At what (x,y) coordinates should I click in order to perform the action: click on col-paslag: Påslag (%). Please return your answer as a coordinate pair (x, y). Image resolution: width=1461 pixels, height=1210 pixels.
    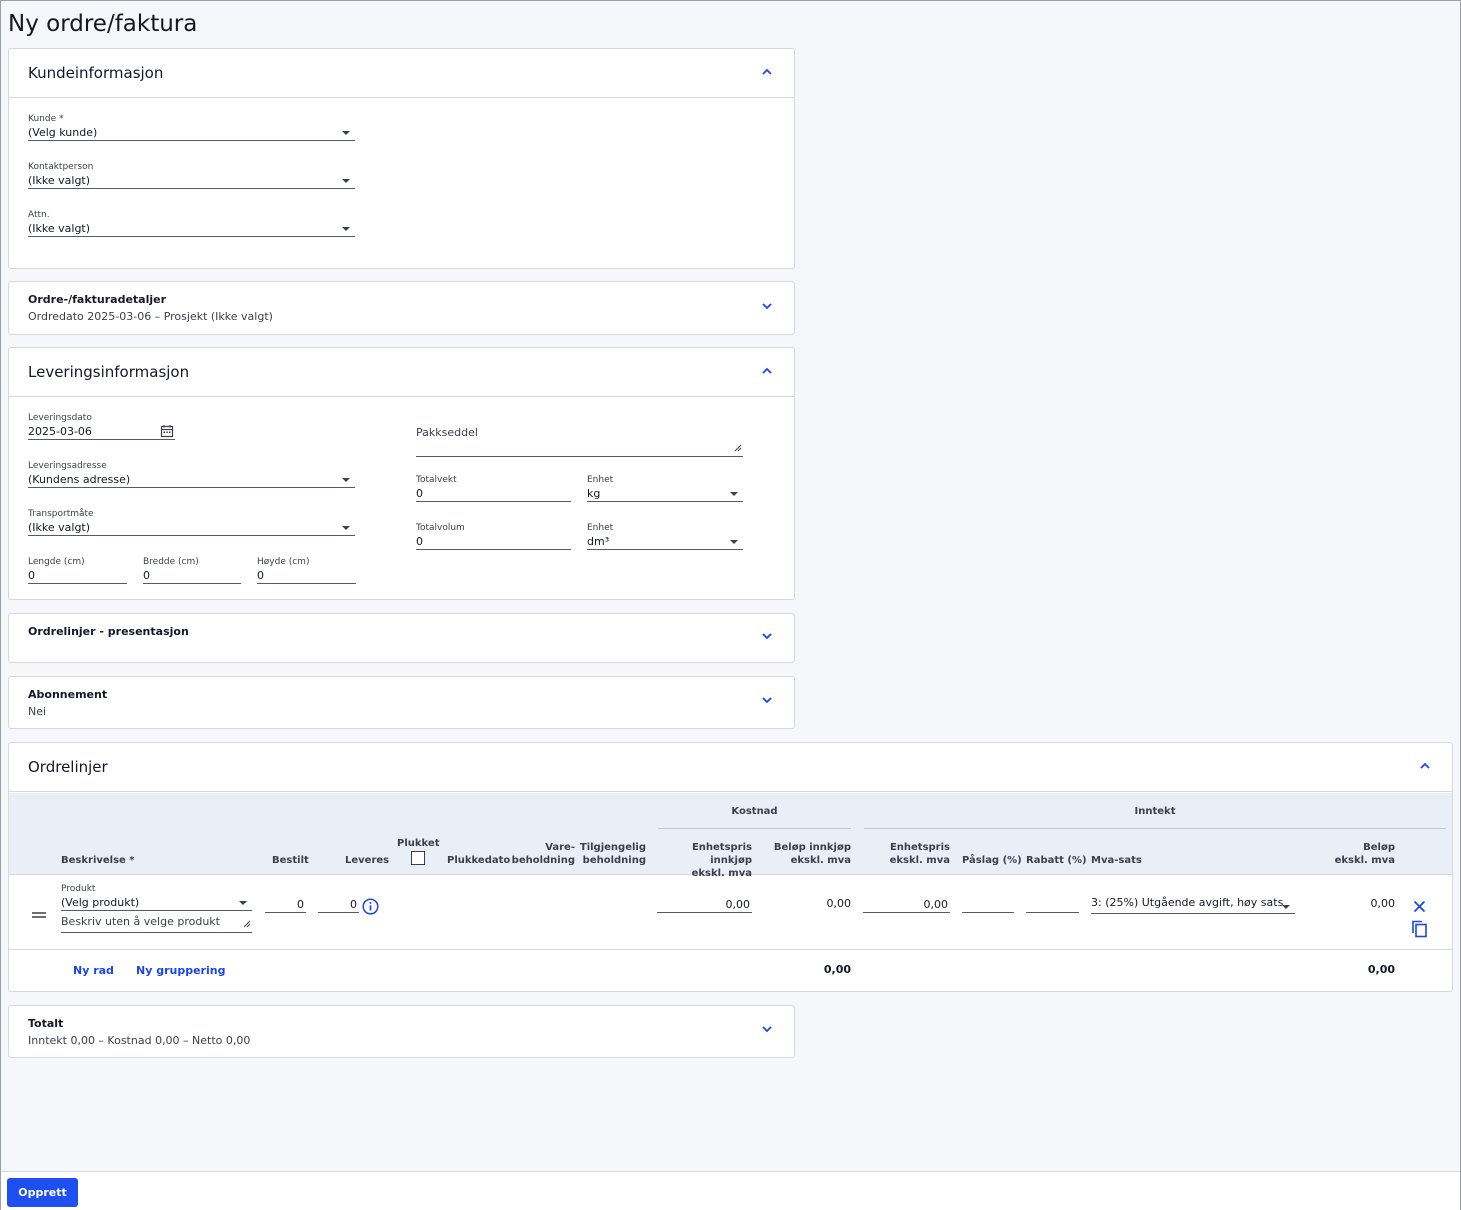
    Looking at the image, I should click on (992, 860).